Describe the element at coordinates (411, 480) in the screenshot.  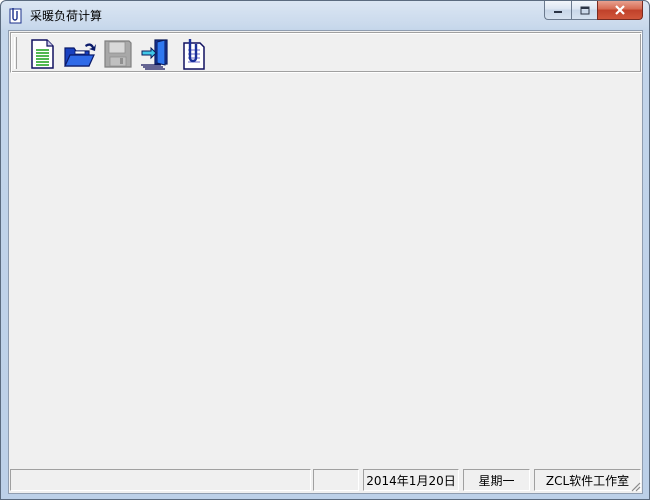
I see `status-date: 2014年1月20日` at that location.